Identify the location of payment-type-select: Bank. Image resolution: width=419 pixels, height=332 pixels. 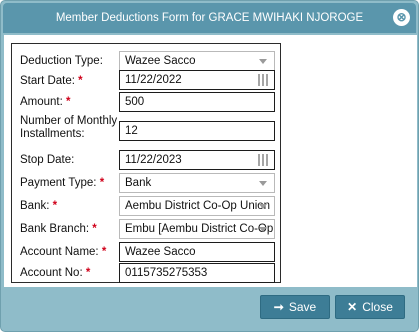
(197, 183).